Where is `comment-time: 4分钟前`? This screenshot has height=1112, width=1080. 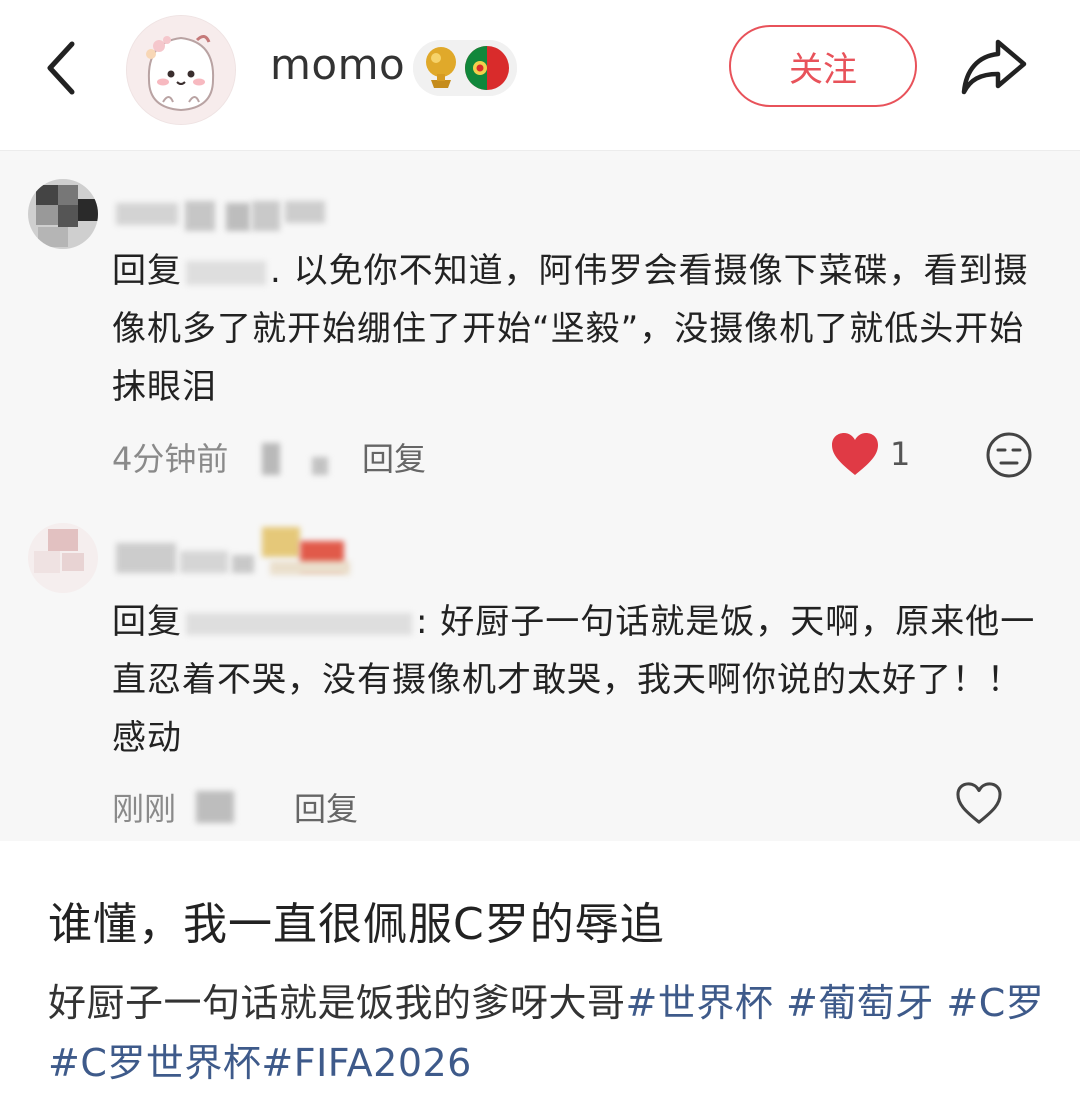 comment-time: 4分钟前 is located at coordinates (170, 459).